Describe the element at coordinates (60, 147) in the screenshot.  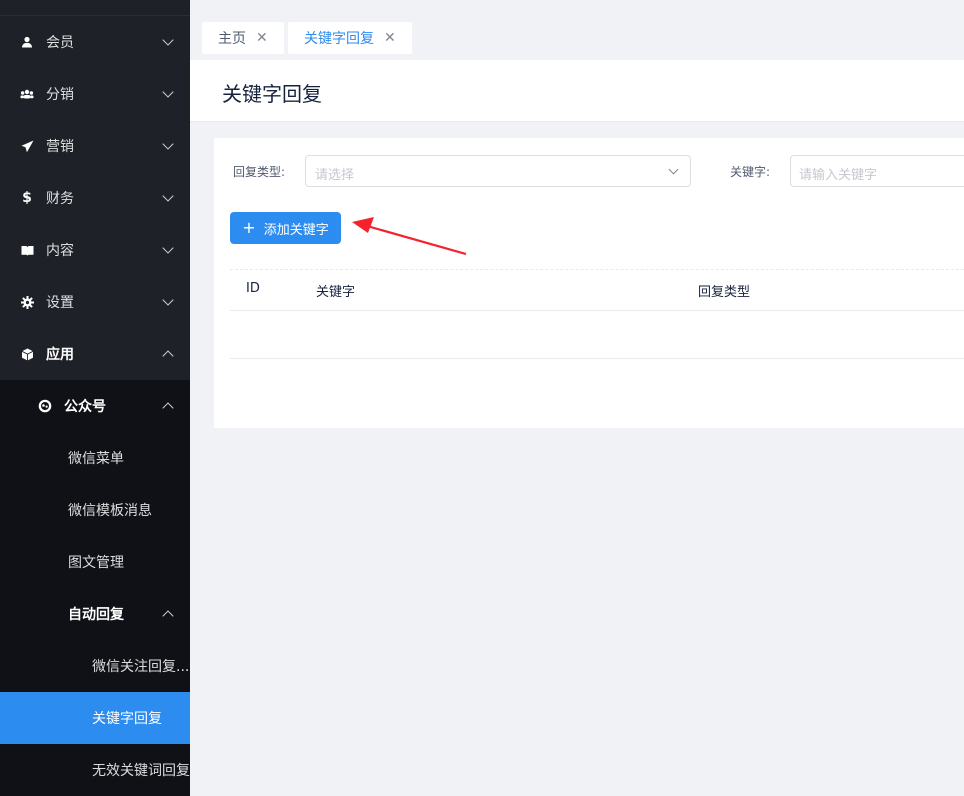
I see `sidebar-item-label: 营销` at that location.